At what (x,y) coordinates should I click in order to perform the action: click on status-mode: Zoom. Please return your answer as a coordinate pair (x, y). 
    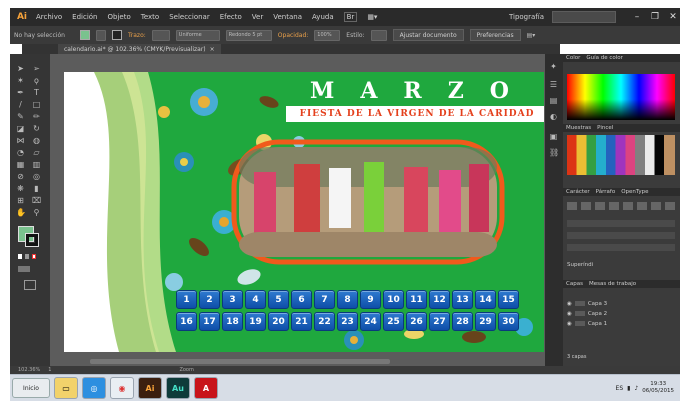
    Looking at the image, I should click on (186, 370).